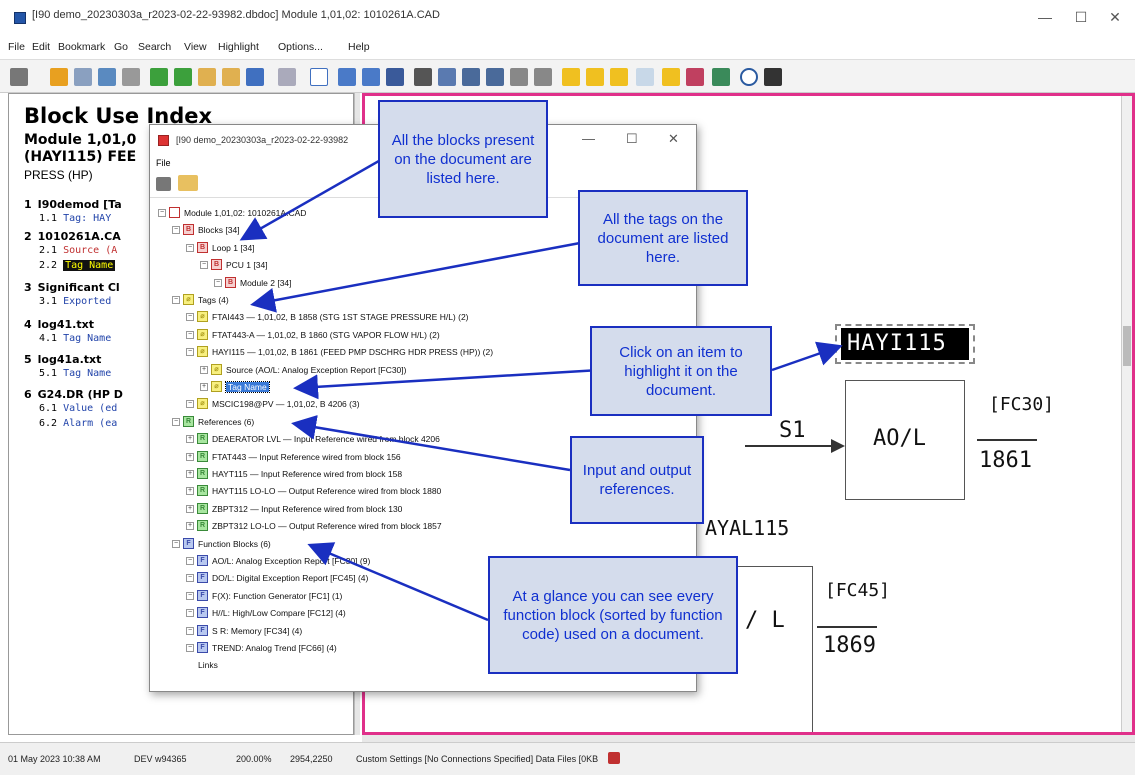  Describe the element at coordinates (398, 582) in the screenshot. I see `arrow-to-function-blocks` at that location.